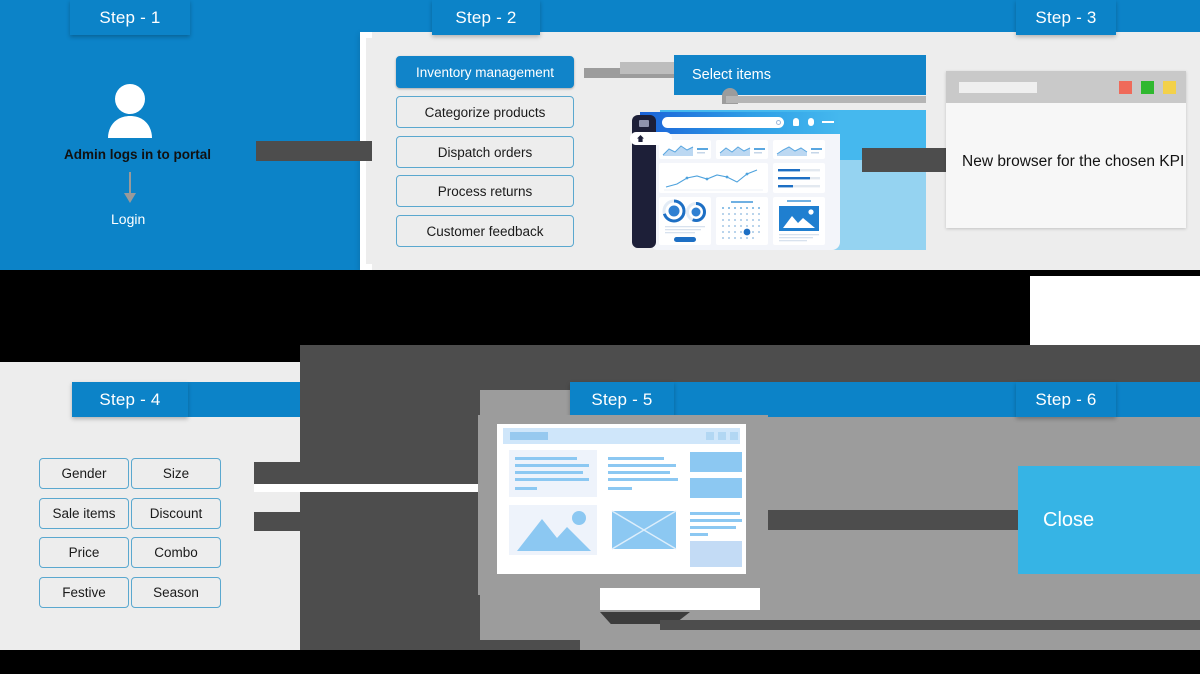 Image resolution: width=1200 pixels, height=674 pixels. Describe the element at coordinates (826, 99) in the screenshot. I see `connector-banner-to-dashboard` at that location.